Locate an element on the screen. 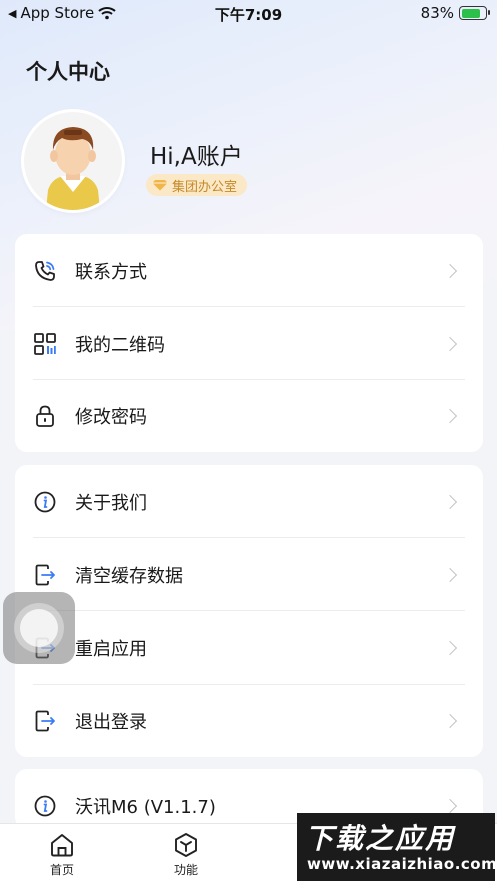 This screenshot has width=497, height=883. menu-item-qrcode: 我的二维码 is located at coordinates (249, 343).